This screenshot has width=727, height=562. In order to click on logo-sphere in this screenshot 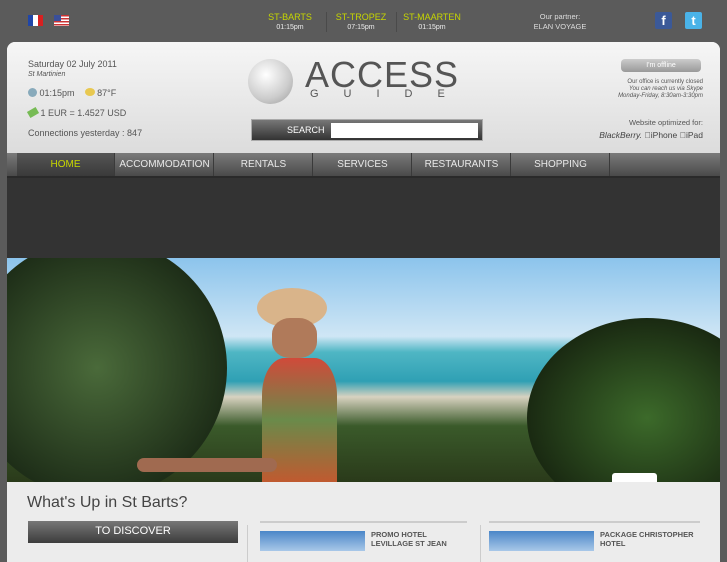, I will do `click(270, 81)`.